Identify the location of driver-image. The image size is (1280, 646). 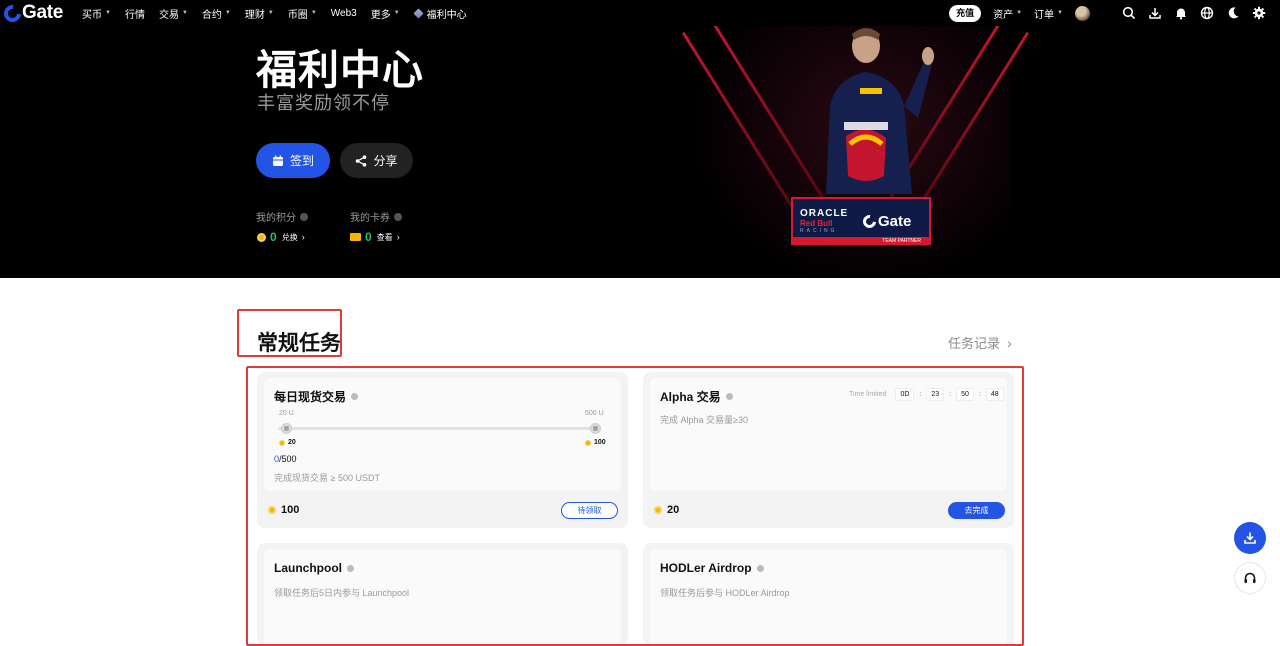
(880, 111).